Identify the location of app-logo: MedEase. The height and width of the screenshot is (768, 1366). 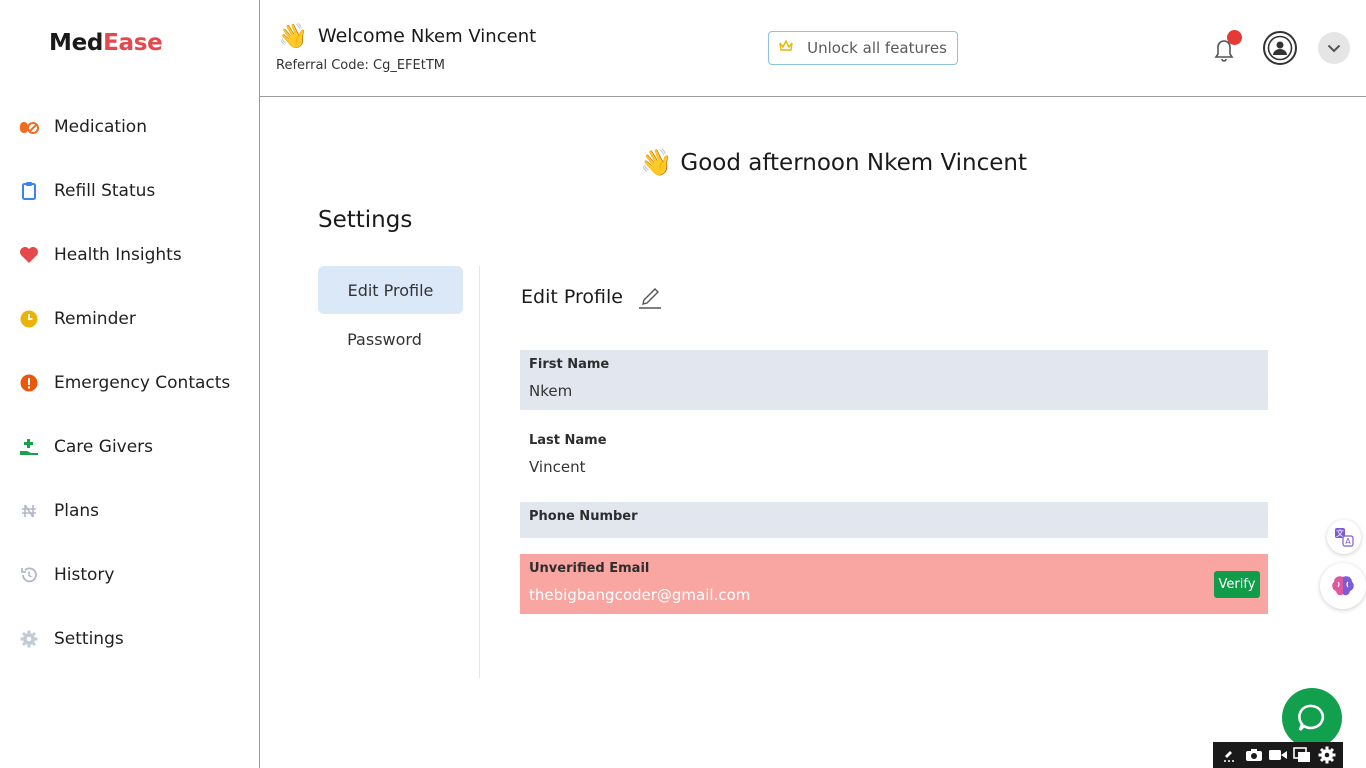
(106, 43).